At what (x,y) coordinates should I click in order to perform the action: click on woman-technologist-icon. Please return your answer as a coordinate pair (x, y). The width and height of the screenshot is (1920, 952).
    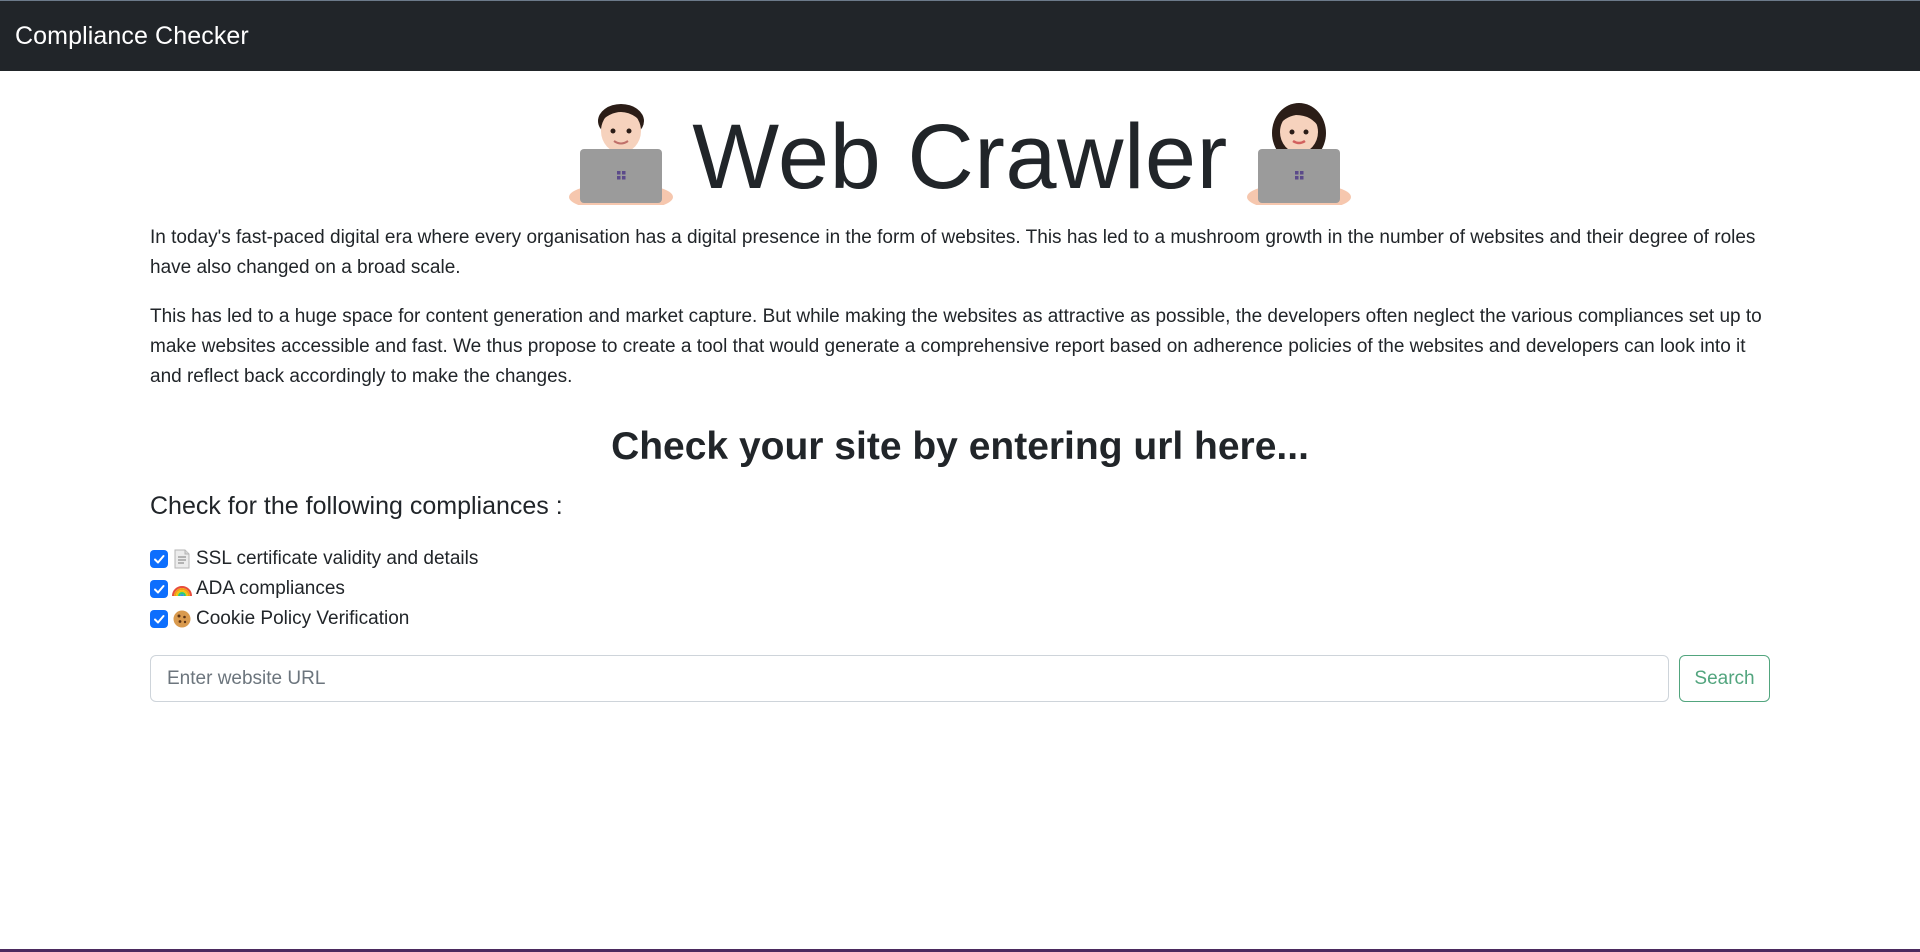
    Looking at the image, I should click on (1299, 155).